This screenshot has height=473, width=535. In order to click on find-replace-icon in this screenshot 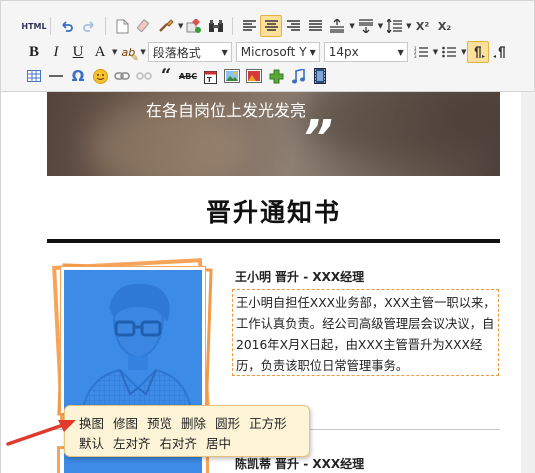, I will do `click(216, 26)`.